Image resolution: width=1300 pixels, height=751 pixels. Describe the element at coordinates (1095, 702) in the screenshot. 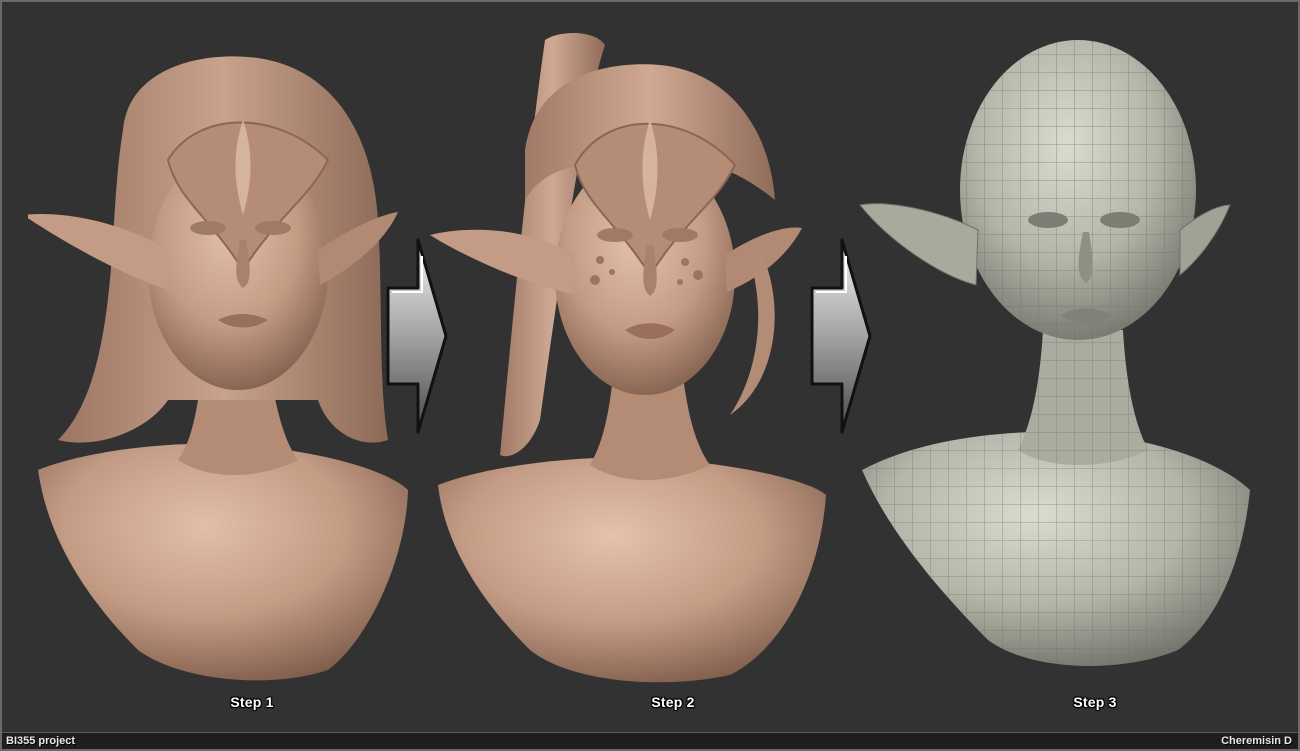

I see `step-3-caption: Step 3` at that location.